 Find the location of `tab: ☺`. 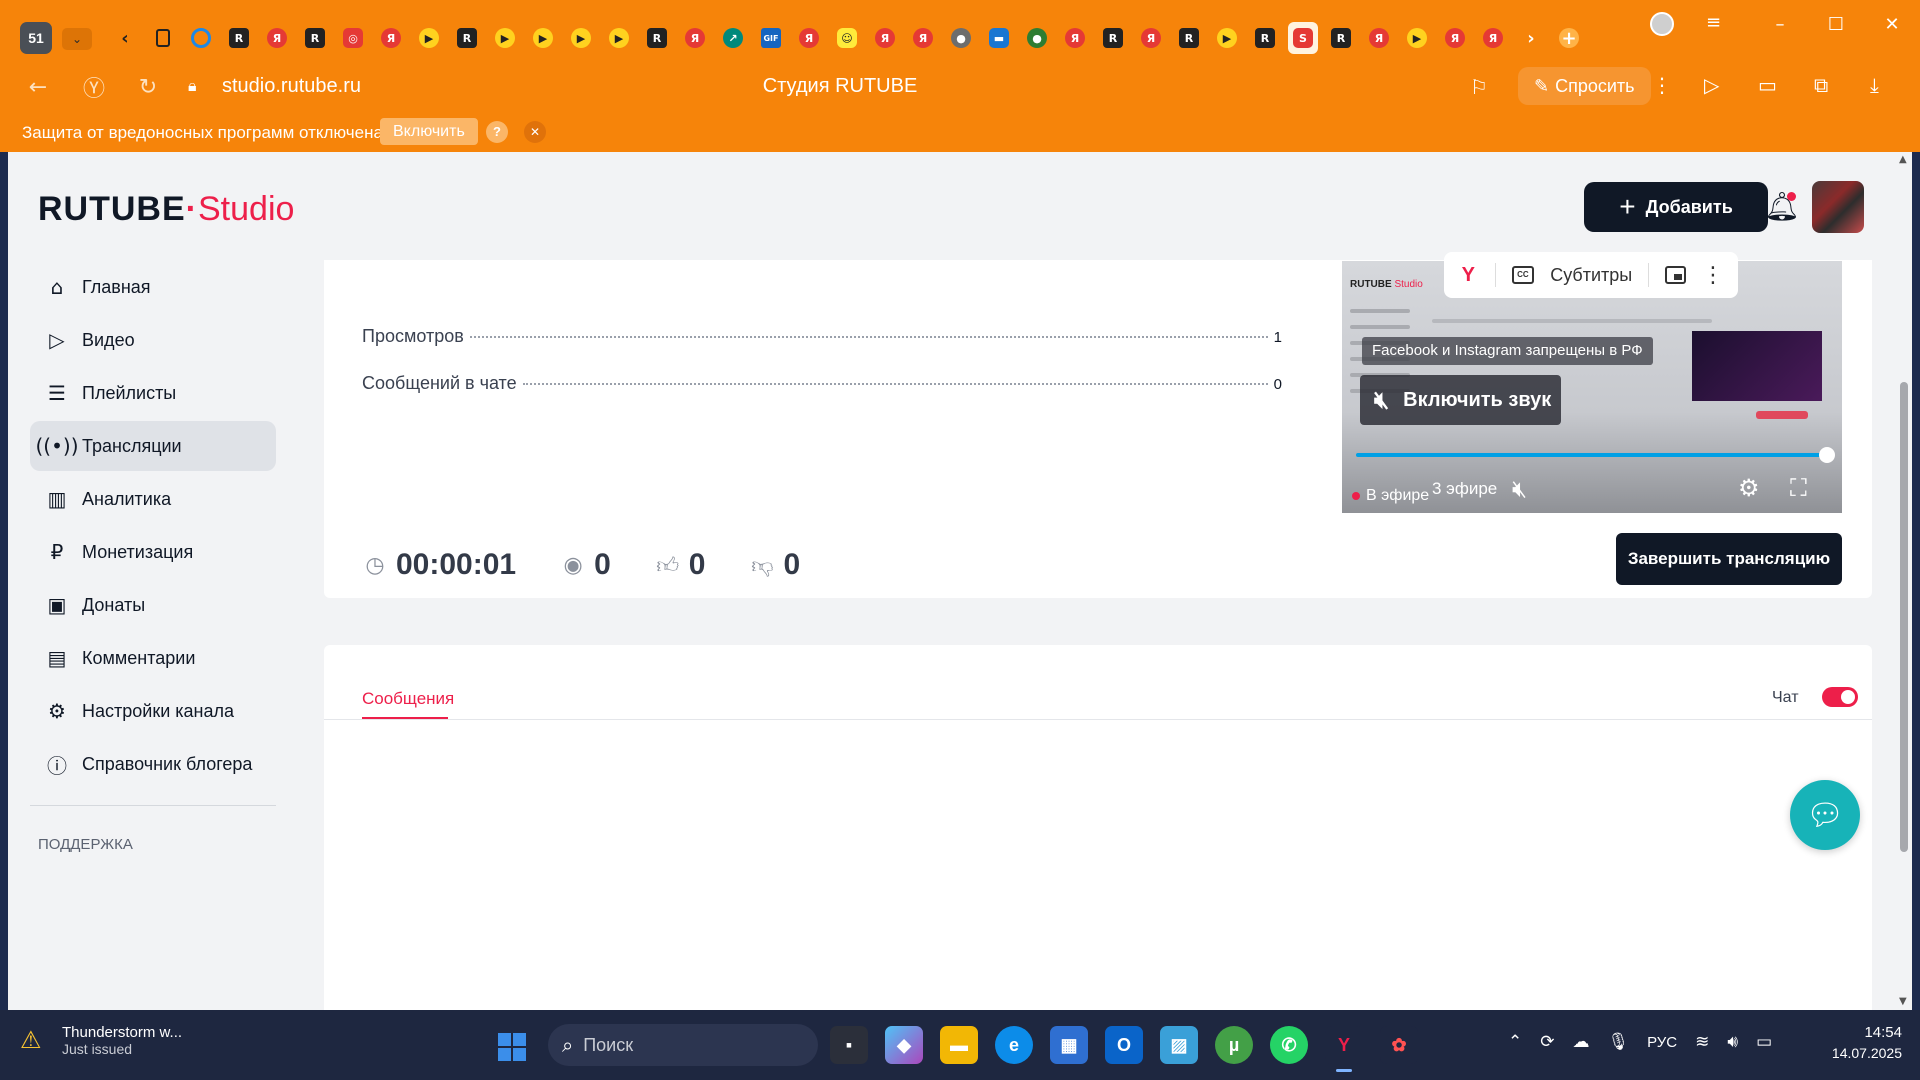

tab: ☺ is located at coordinates (847, 38).